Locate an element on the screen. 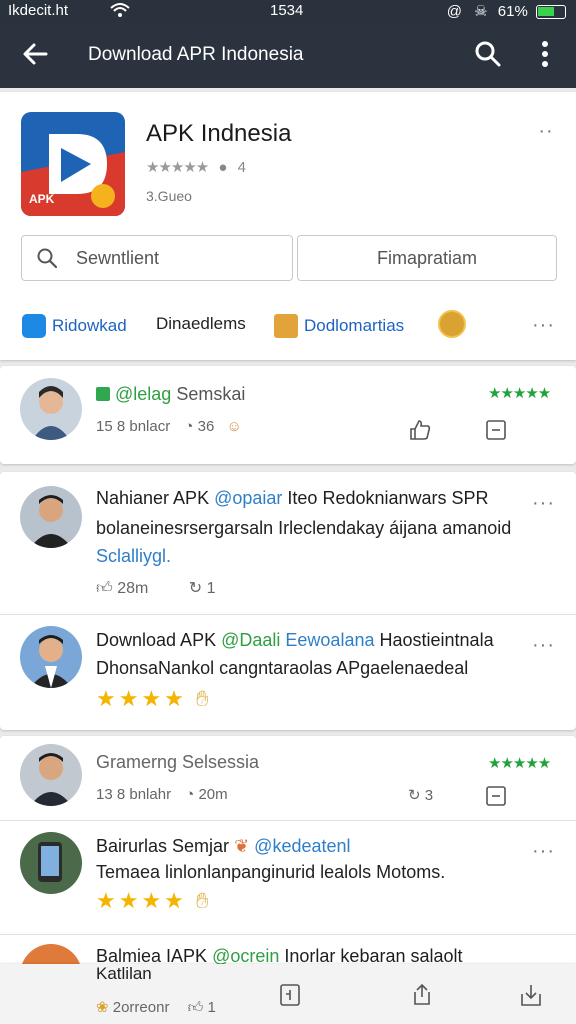 This screenshot has width=576, height=1024. secondary-button: Fimapratiam is located at coordinates (427, 258).